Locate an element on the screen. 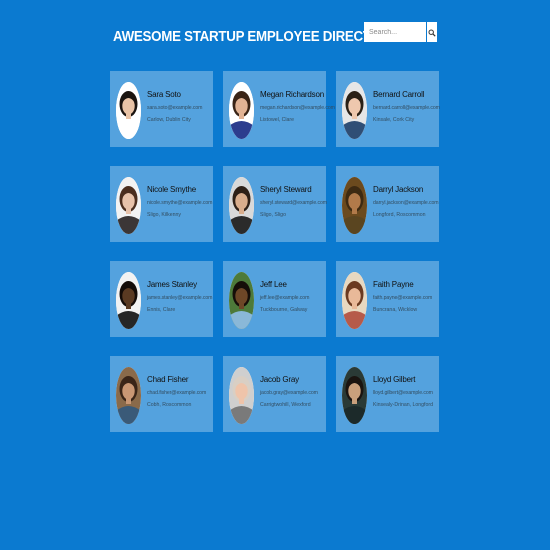 The height and width of the screenshot is (550, 550). employee-location: Tuckbourne, Galway is located at coordinates (284, 310).